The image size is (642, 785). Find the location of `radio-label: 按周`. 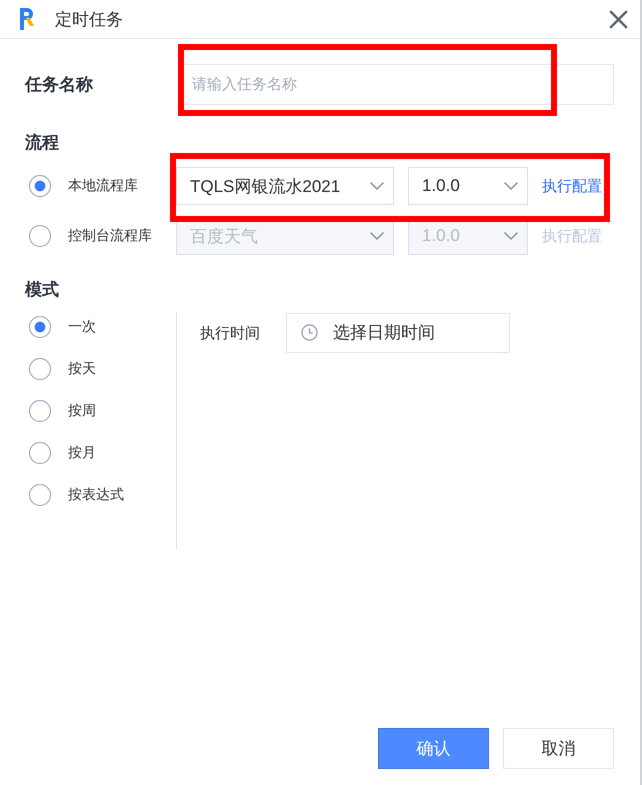

radio-label: 按周 is located at coordinates (82, 411).